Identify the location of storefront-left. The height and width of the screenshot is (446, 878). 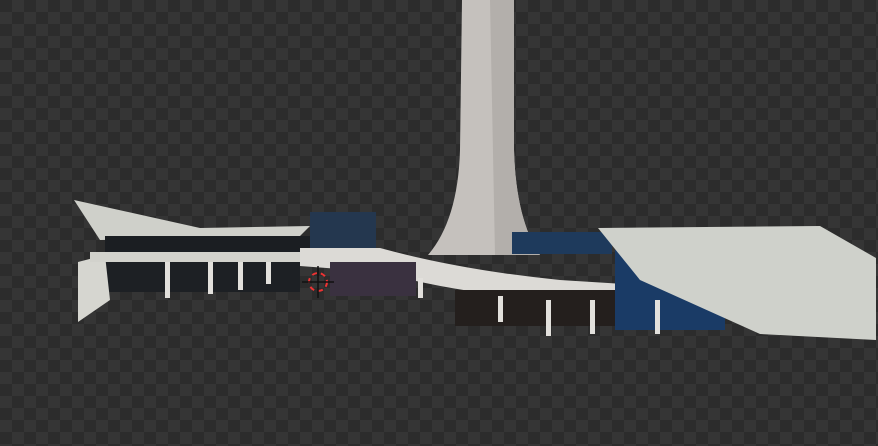
(373, 279).